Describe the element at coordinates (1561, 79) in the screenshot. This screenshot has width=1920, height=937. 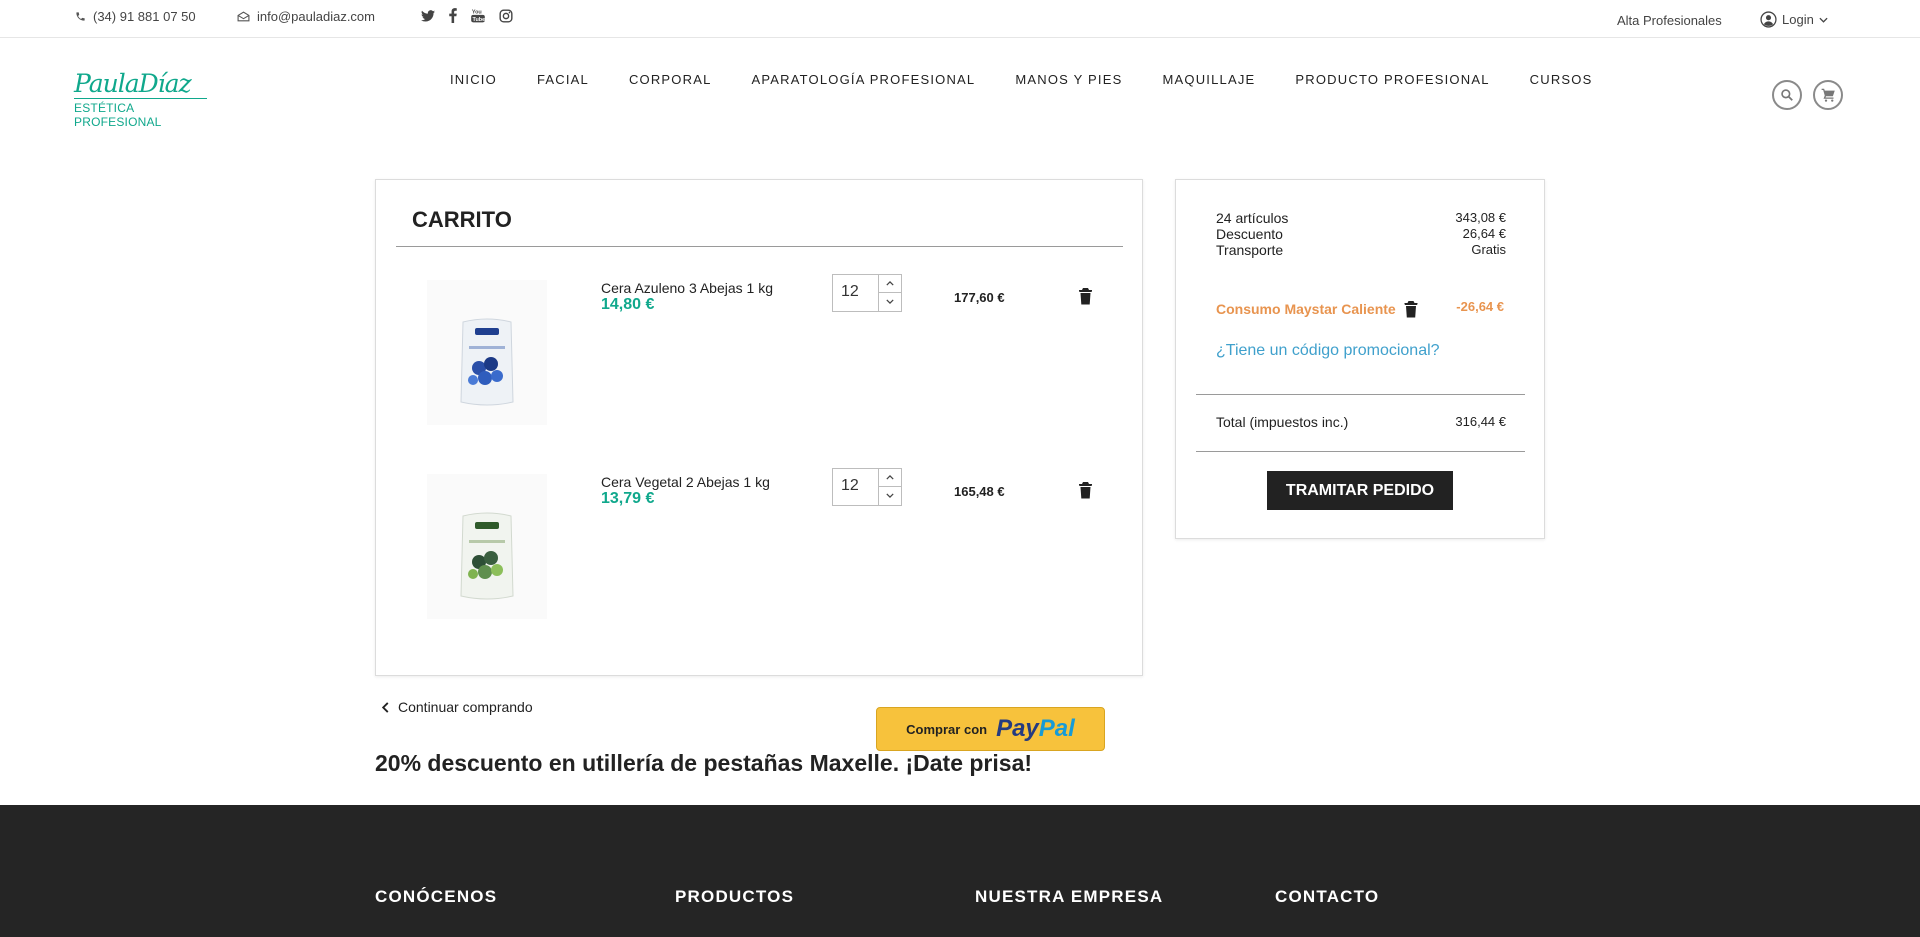
I see `nav-cursos: CURSOS` at that location.